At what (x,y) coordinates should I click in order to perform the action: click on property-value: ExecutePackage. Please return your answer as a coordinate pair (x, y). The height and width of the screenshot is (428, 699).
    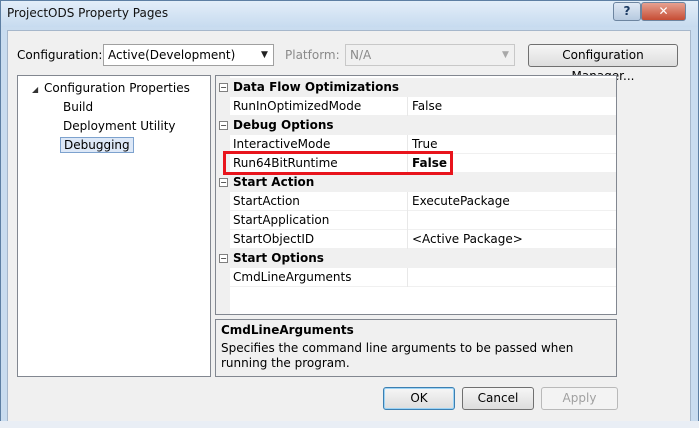
    Looking at the image, I should click on (461, 201).